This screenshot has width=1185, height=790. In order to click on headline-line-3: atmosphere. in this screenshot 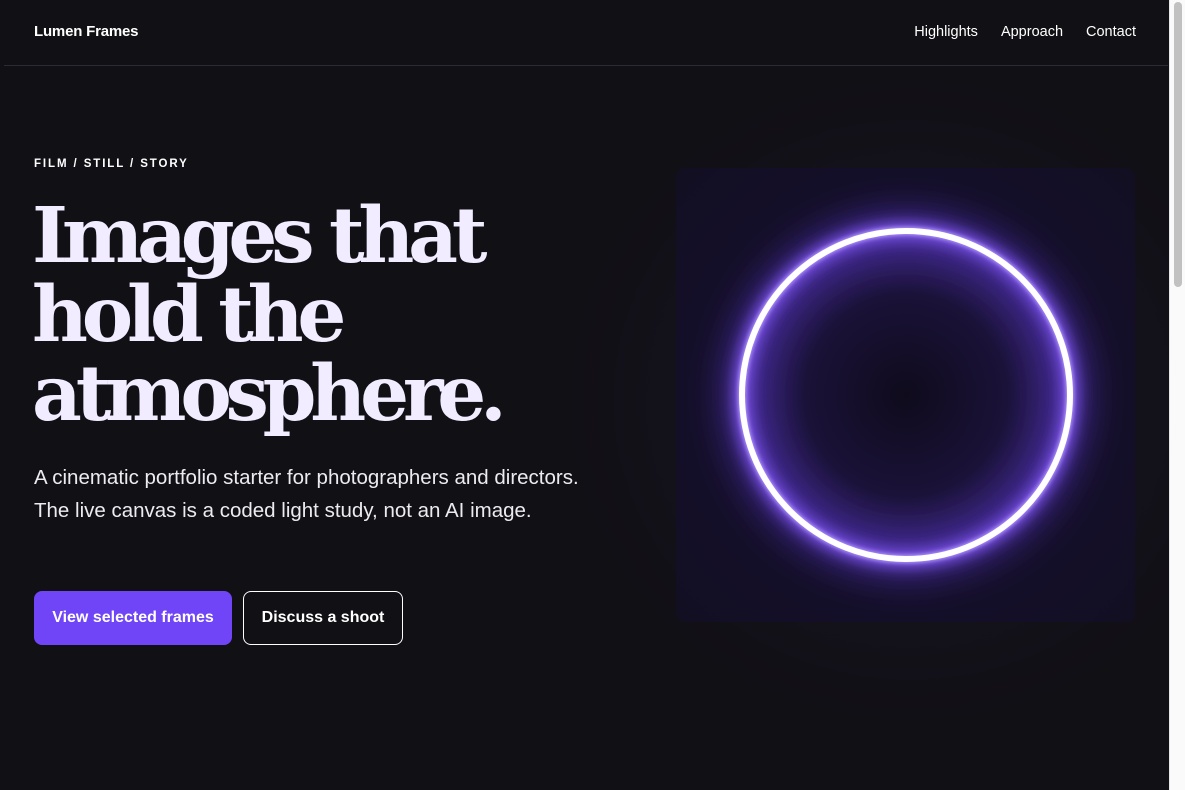, I will do `click(269, 394)`.